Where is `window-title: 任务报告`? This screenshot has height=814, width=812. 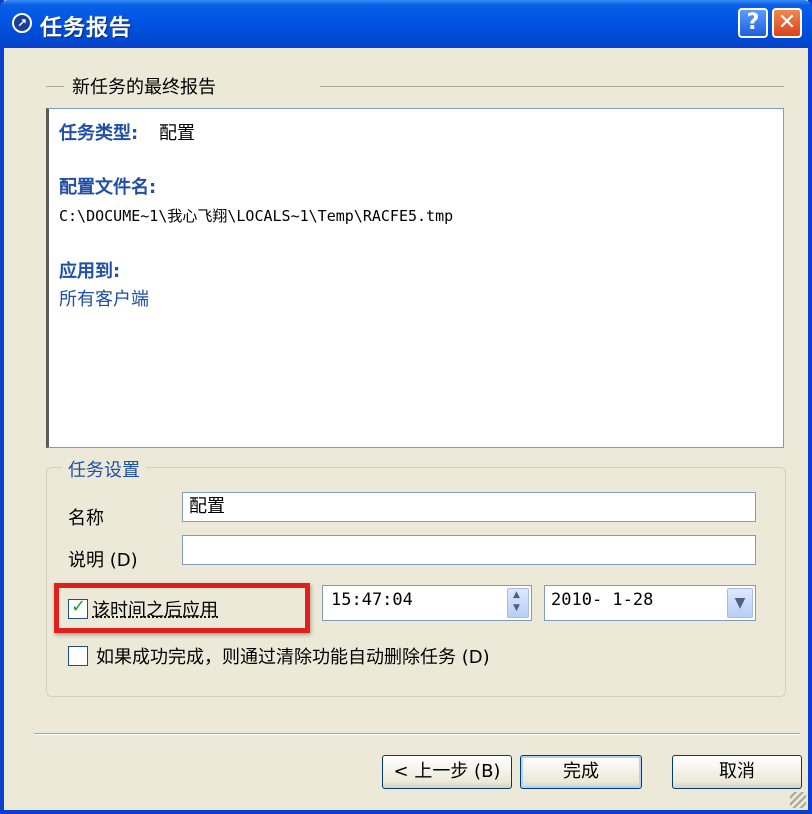
window-title: 任务报告 is located at coordinates (86, 28).